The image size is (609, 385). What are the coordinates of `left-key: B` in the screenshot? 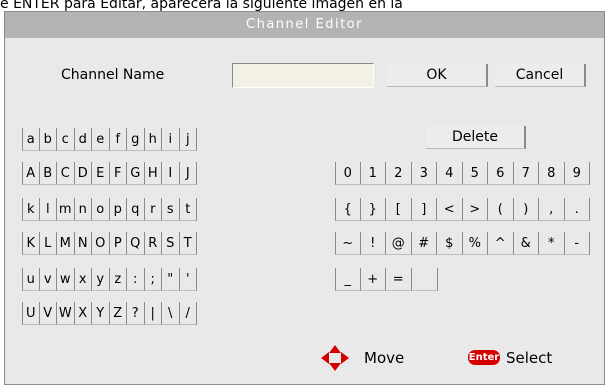 It's located at (48, 173).